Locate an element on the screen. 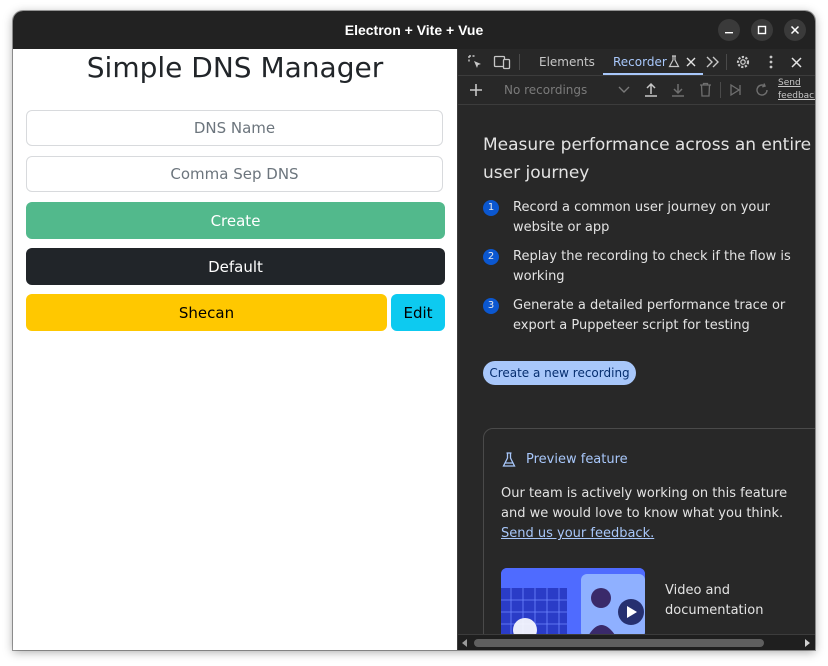 Image resolution: width=828 pixels, height=666 pixels. step-number: 1 is located at coordinates (491, 208).